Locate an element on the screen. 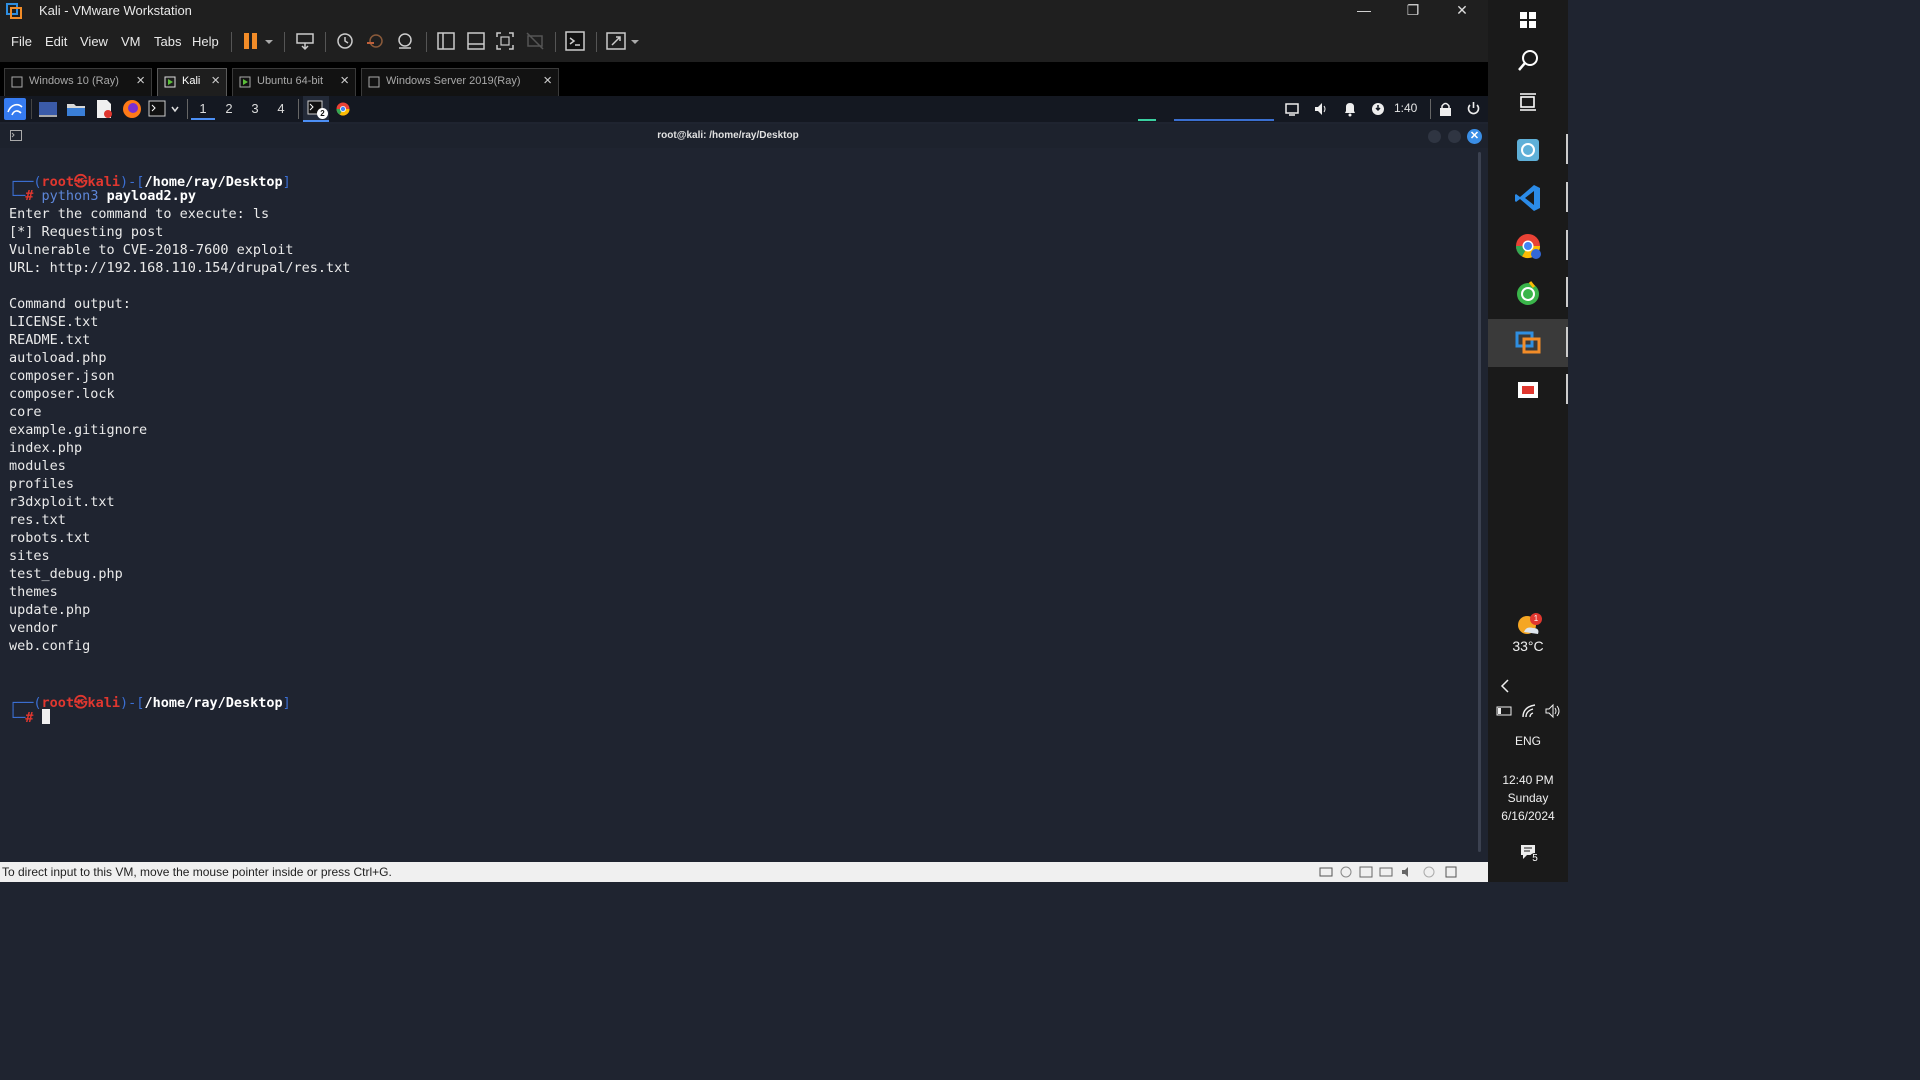 The height and width of the screenshot is (1080, 1920). taskbar-terminal-window: 2 is located at coordinates (316, 109).